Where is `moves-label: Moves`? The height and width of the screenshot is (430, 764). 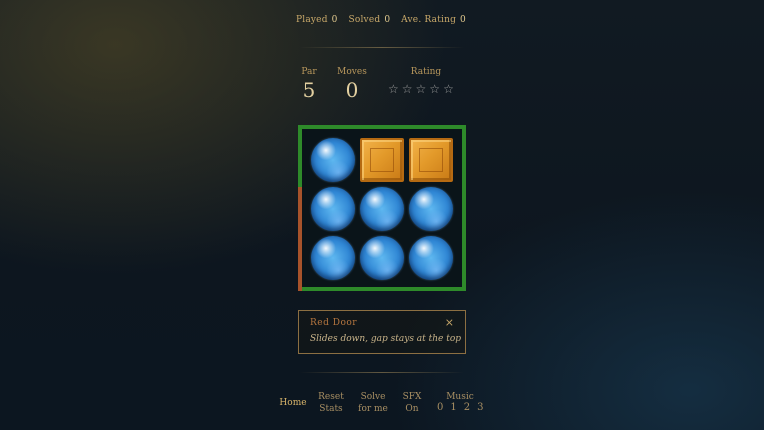 moves-label: Moves is located at coordinates (352, 72).